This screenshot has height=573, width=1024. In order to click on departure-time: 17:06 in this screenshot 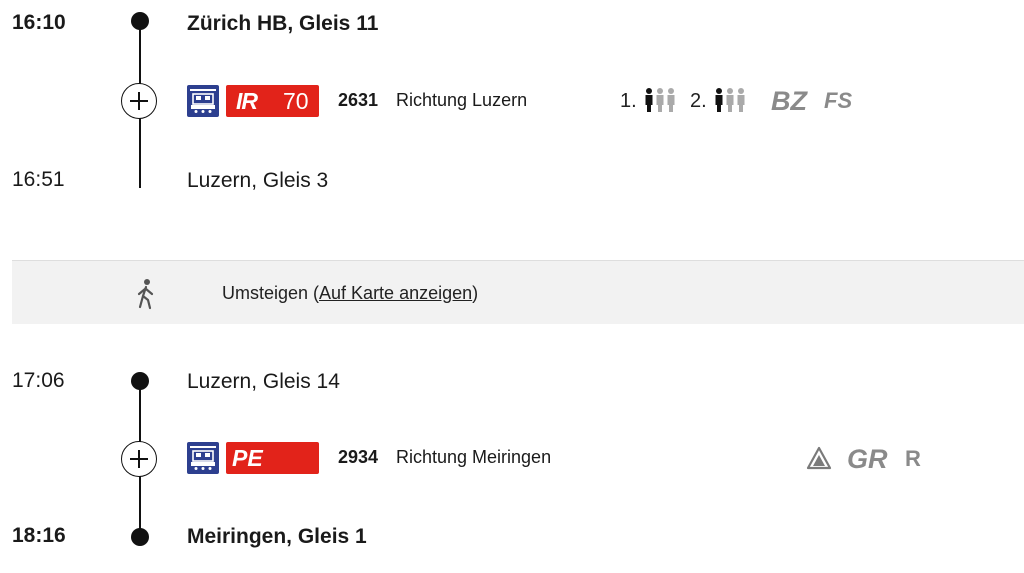, I will do `click(38, 380)`.